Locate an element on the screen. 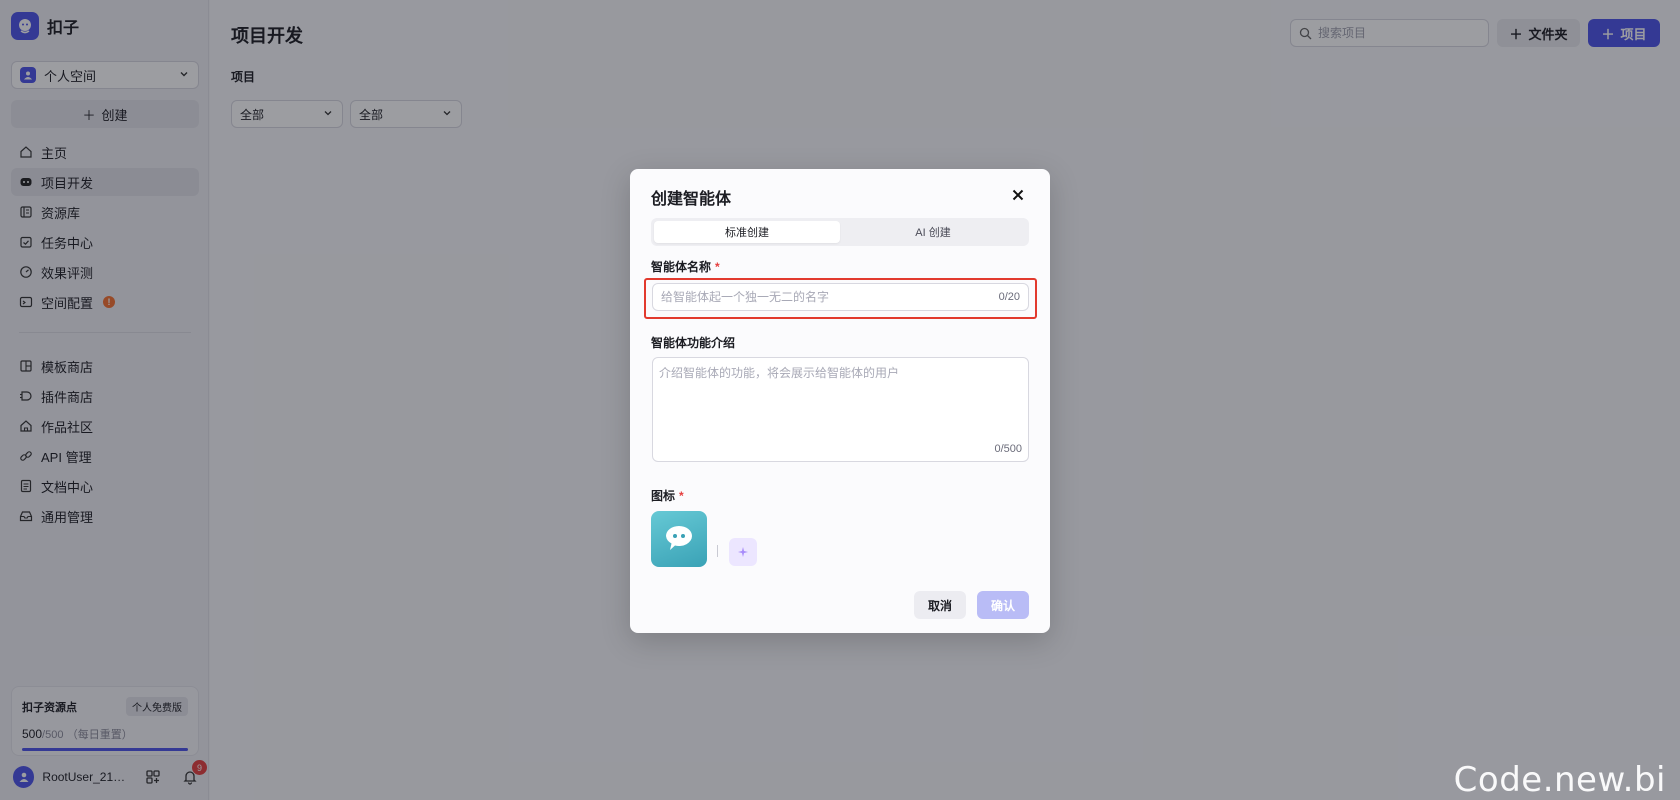 The image size is (1680, 800). sparkle-icon is located at coordinates (743, 552).